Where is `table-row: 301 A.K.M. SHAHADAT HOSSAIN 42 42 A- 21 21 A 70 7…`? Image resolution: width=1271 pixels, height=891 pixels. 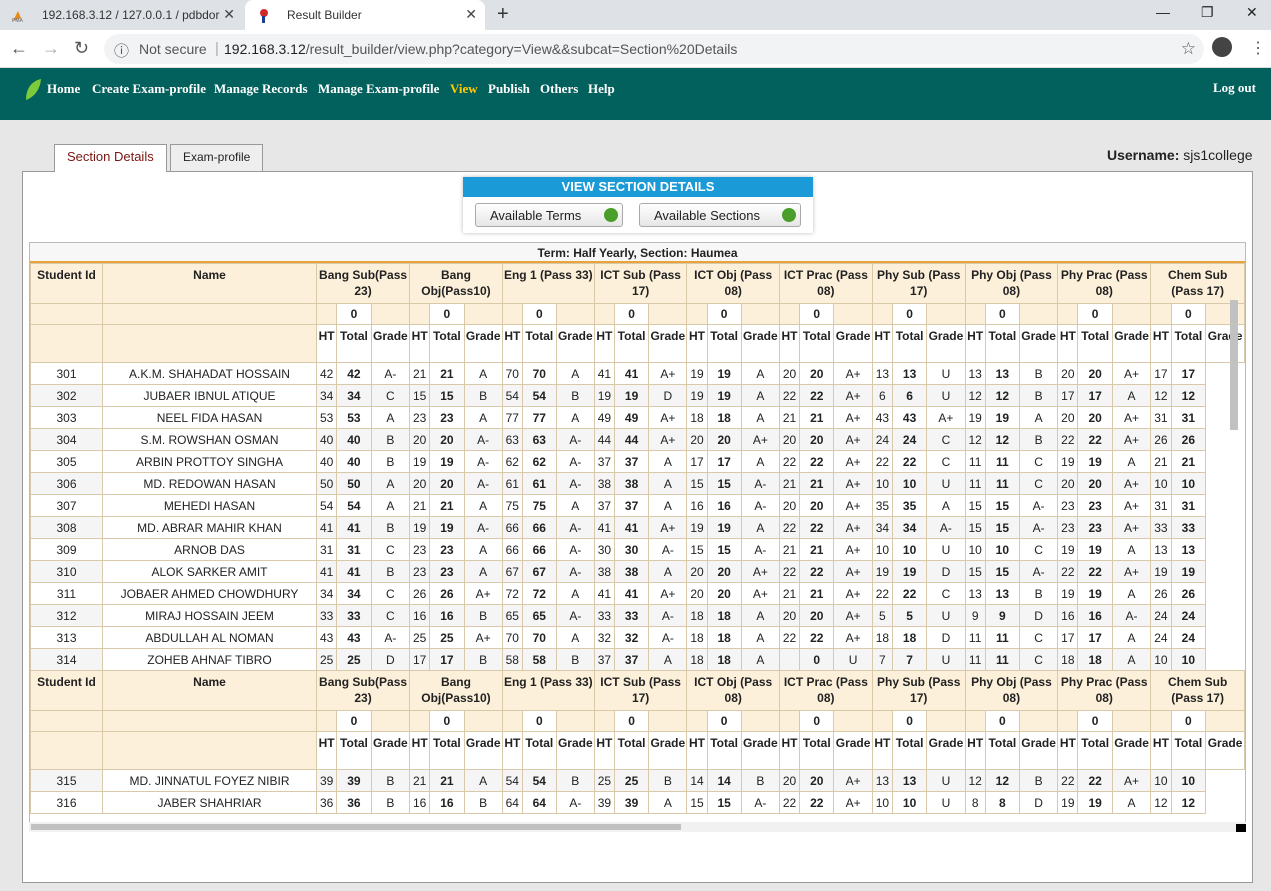
table-row: 301 A.K.M. SHAHADAT HOSSAIN 42 42 A- 21 21 A 70 7… is located at coordinates (637, 373).